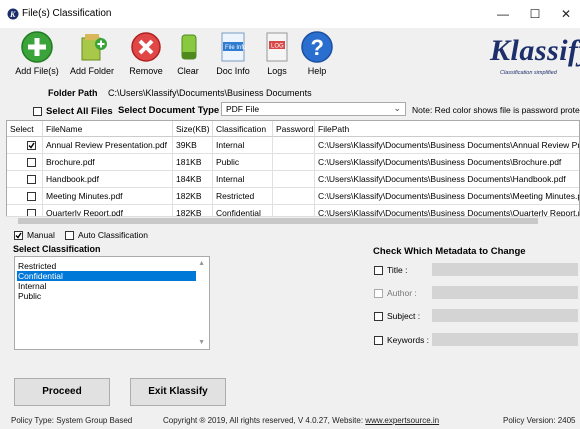 The width and height of the screenshot is (580, 429). I want to click on column-header-select: Select, so click(25, 129).